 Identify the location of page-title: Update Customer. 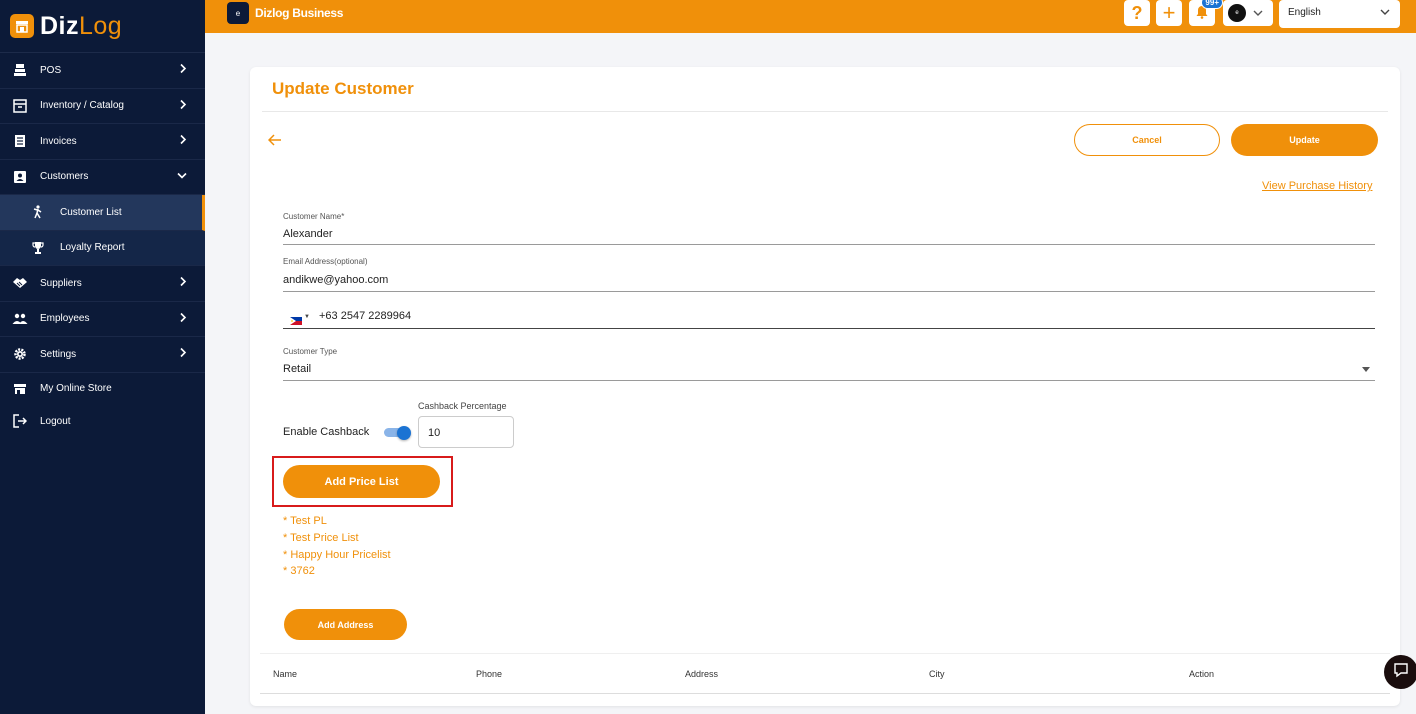
(343, 88).